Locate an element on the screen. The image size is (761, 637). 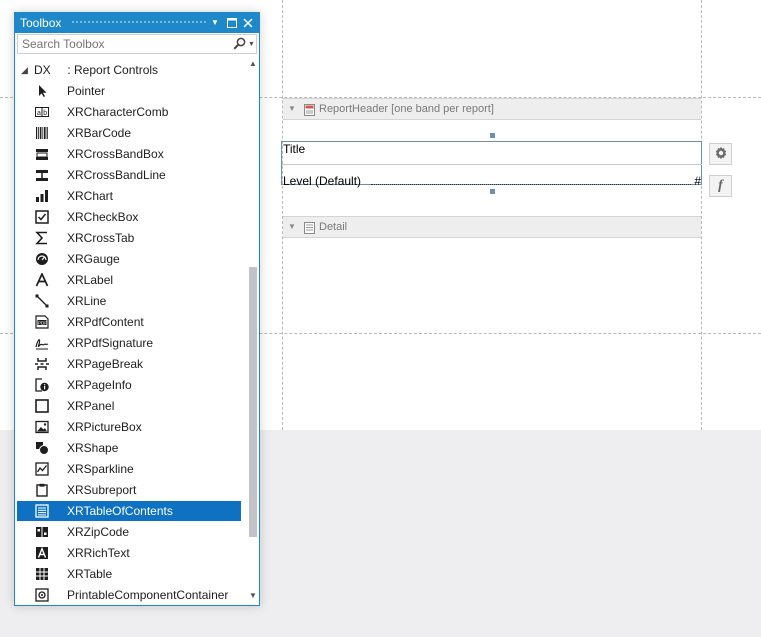
pdf-content-icon: PDF is located at coordinates (42, 322).